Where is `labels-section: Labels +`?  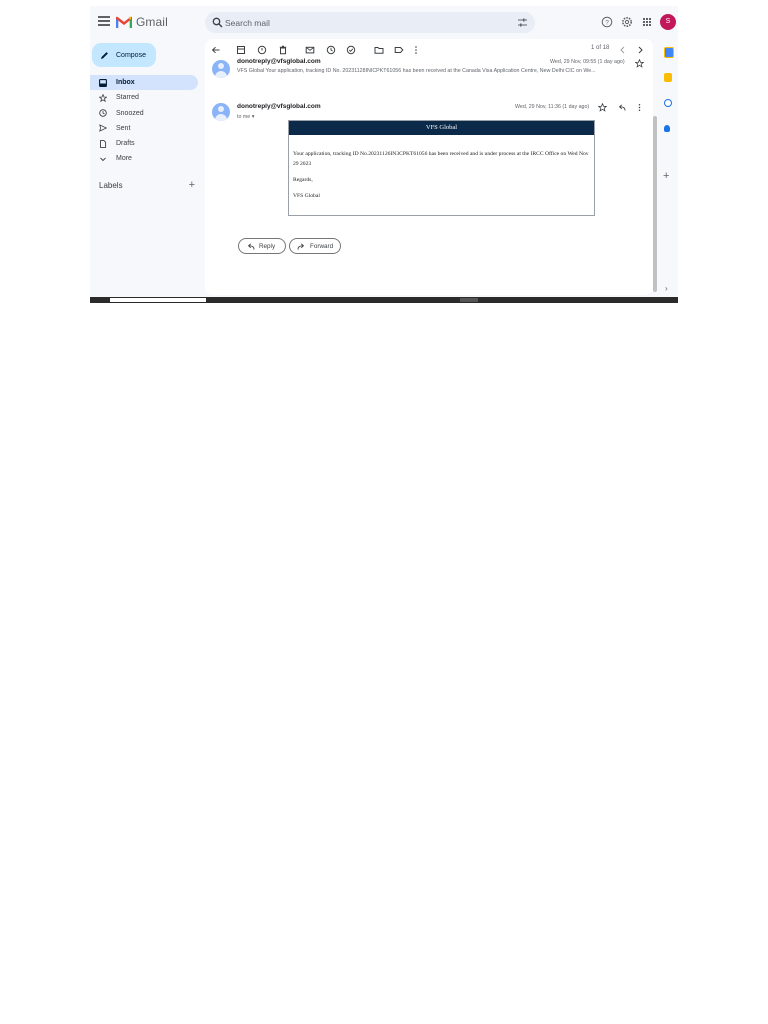 labels-section: Labels + is located at coordinates (147, 185).